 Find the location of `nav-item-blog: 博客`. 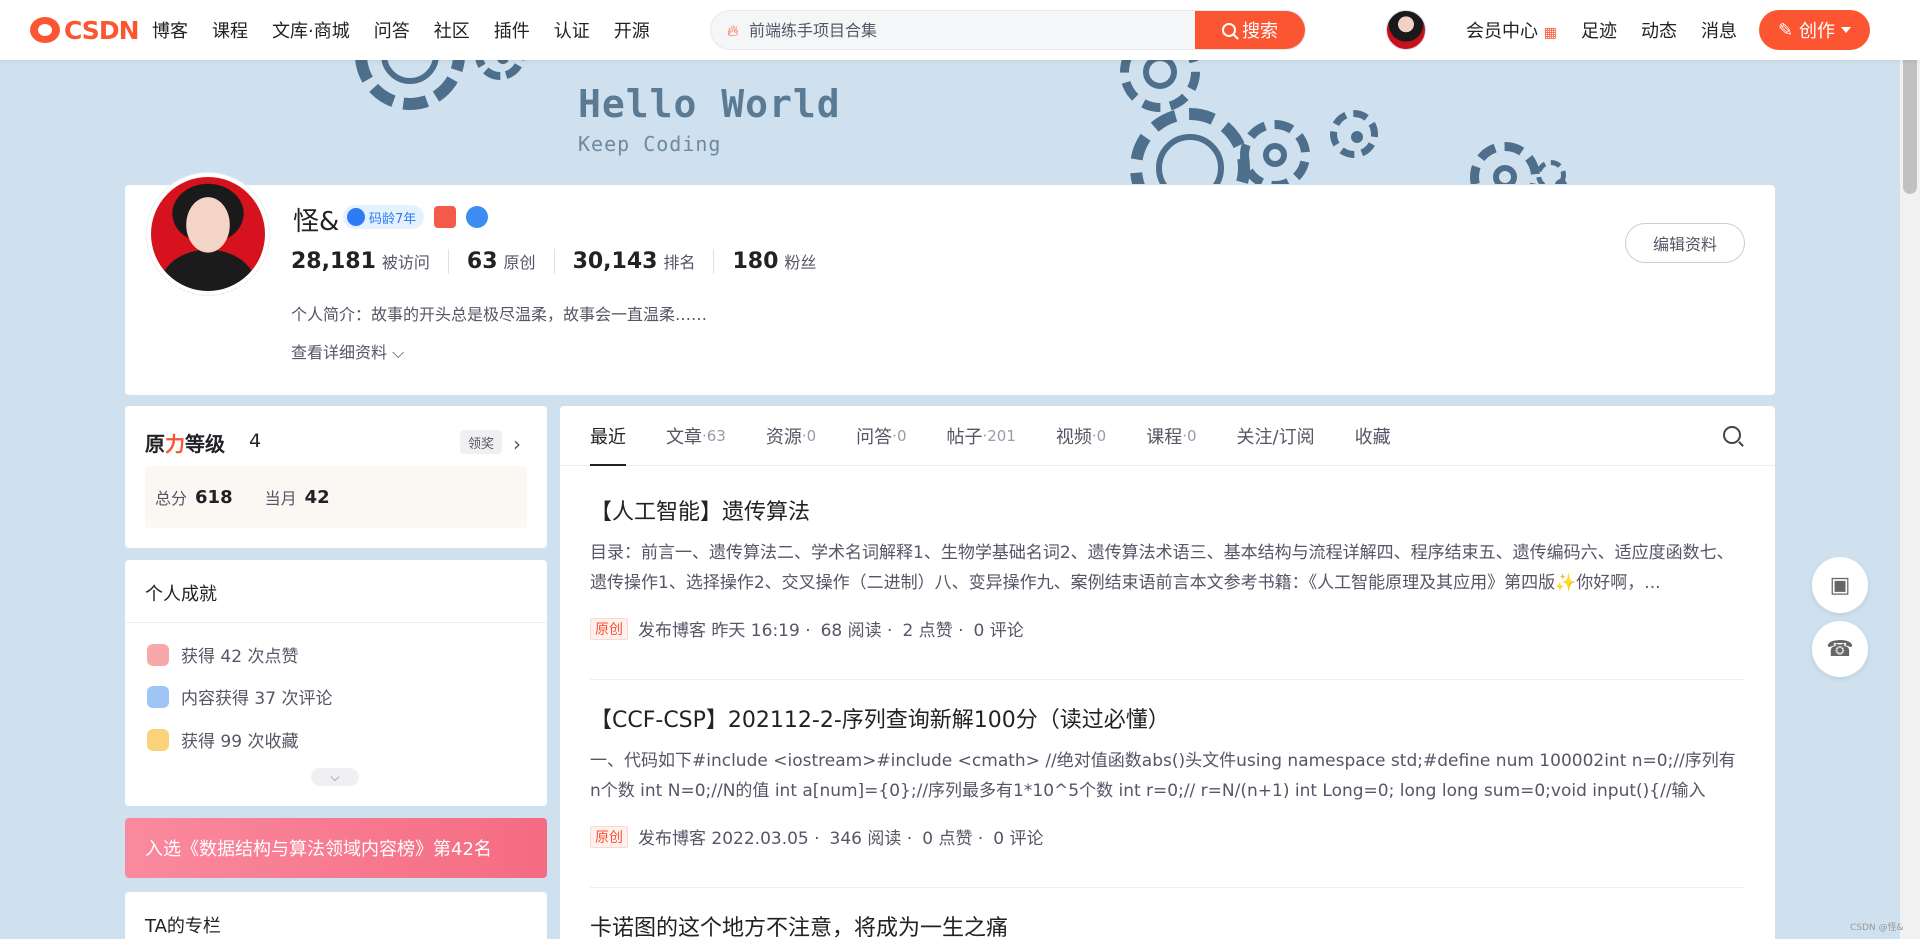

nav-item-blog: 博客 is located at coordinates (170, 30).